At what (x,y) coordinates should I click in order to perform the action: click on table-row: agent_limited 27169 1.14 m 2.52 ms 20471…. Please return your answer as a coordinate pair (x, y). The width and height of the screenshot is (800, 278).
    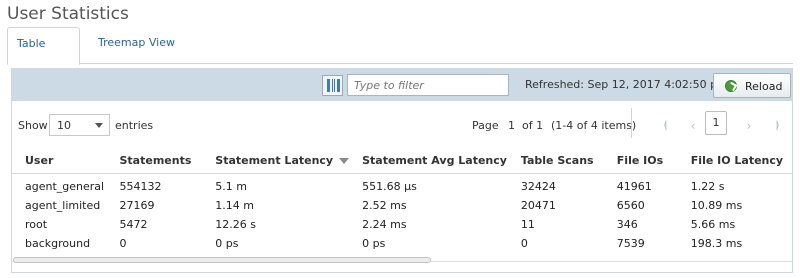
    Looking at the image, I should click on (402, 205).